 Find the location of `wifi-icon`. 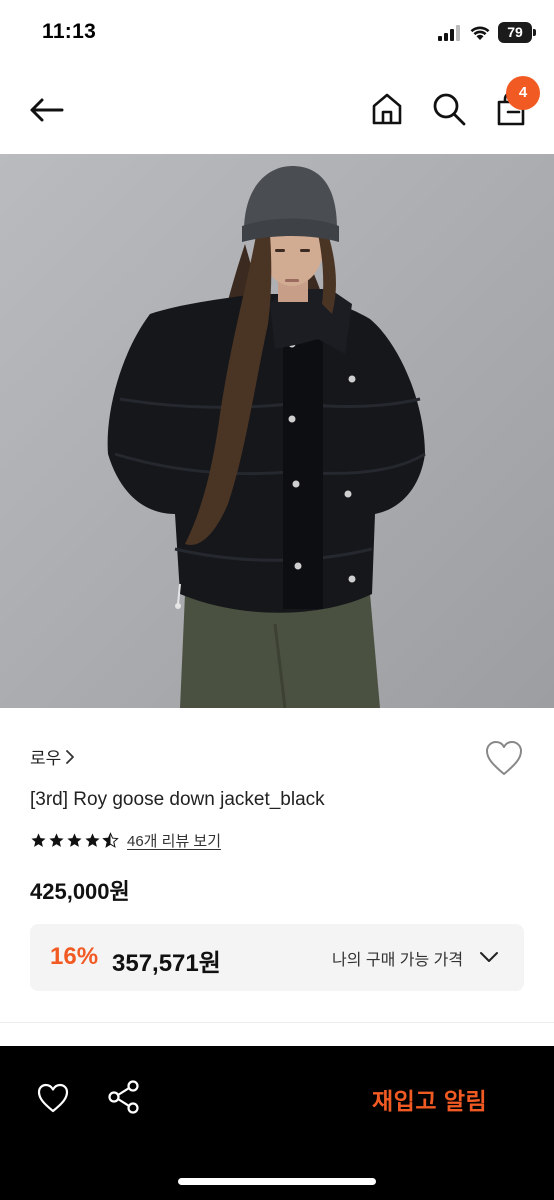

wifi-icon is located at coordinates (480, 32).